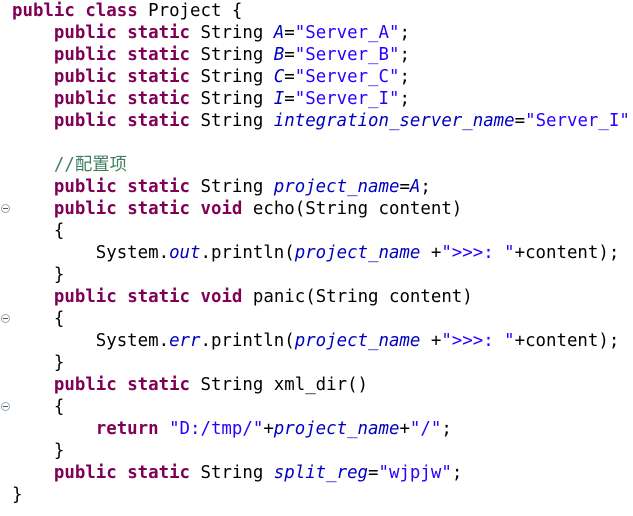 The height and width of the screenshot is (516, 633). I want to click on code-line: public static String split_reg="wjpjw";, so click(237, 473).